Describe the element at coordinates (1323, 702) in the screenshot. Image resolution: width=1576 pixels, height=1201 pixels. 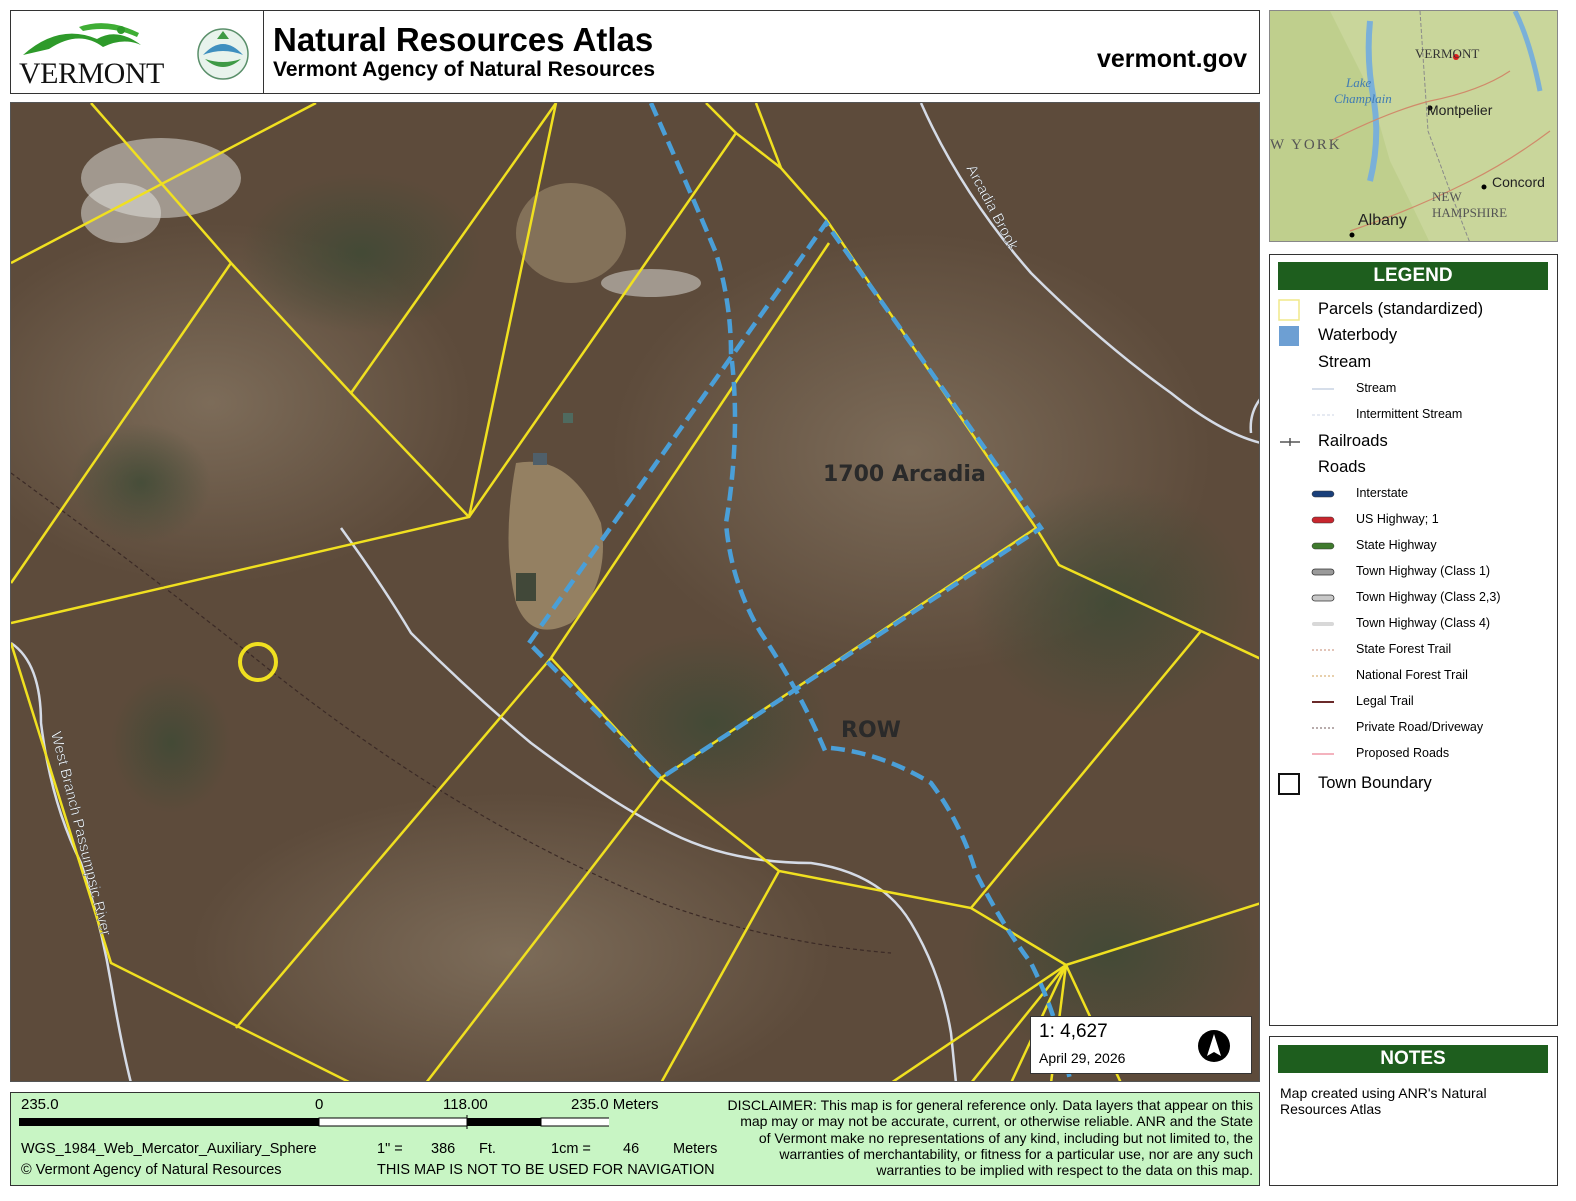
I see `legend-swatch-legaltrail-icon` at that location.